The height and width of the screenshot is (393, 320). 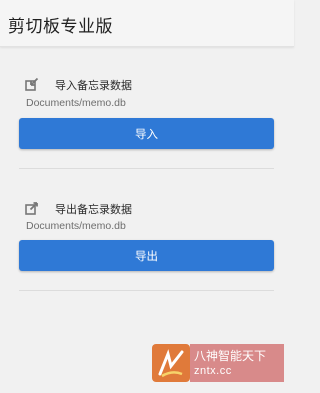 What do you see at coordinates (171, 362) in the screenshot?
I see `watermark-logo-icon` at bounding box center [171, 362].